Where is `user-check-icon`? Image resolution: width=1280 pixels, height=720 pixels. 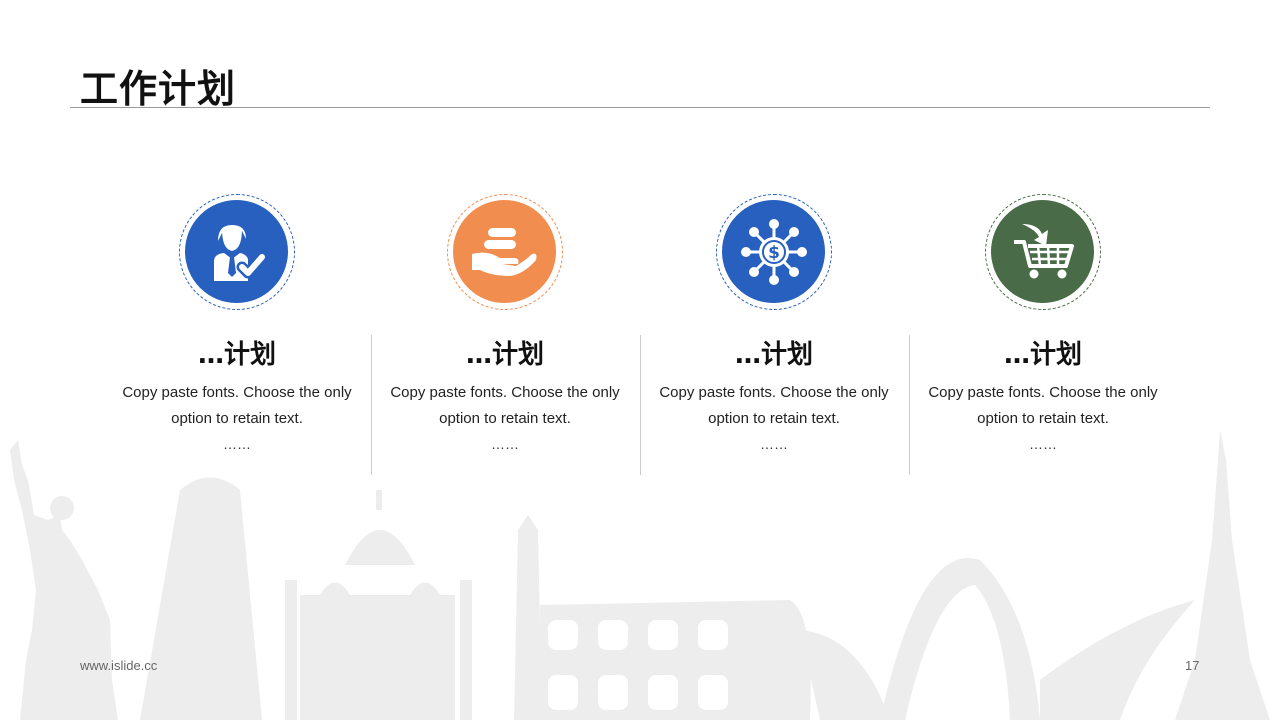 user-check-icon is located at coordinates (236, 251).